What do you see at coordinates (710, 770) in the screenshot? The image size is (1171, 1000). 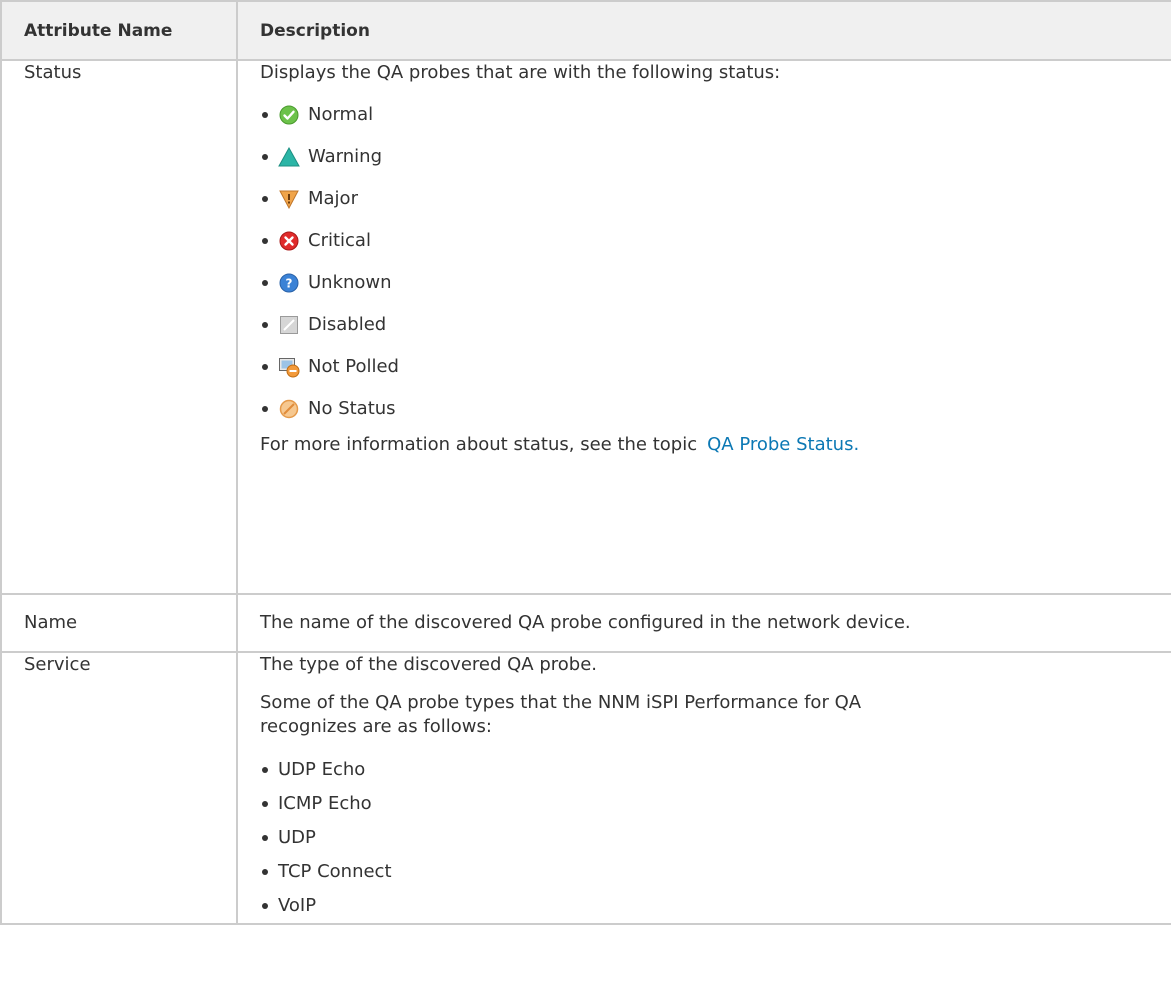 I see `list-item: UDP Echo` at bounding box center [710, 770].